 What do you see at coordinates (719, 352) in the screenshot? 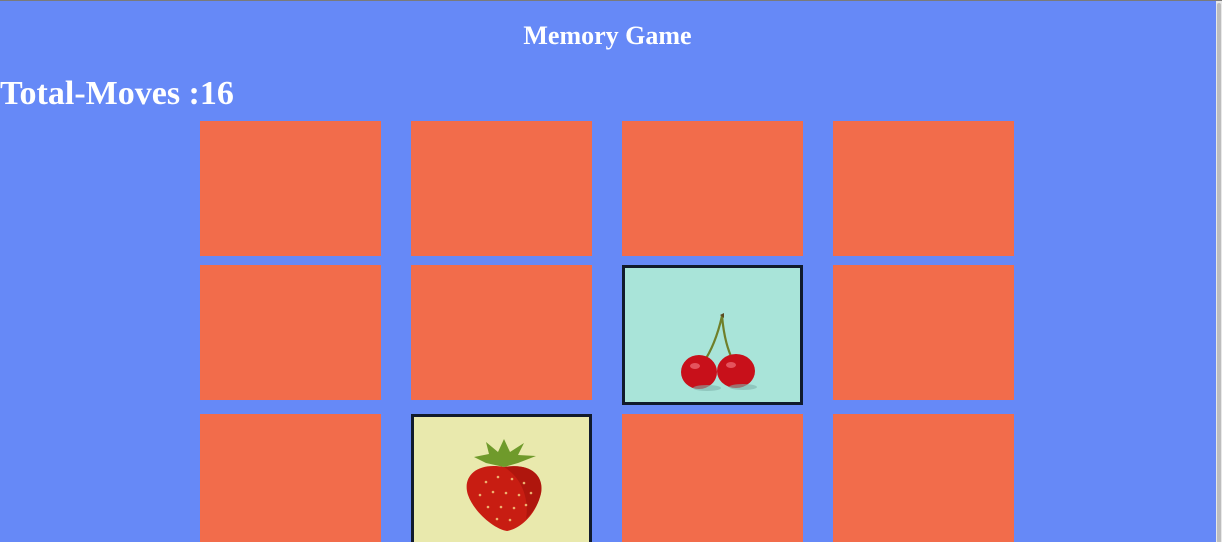
I see `cherry-icon` at bounding box center [719, 352].